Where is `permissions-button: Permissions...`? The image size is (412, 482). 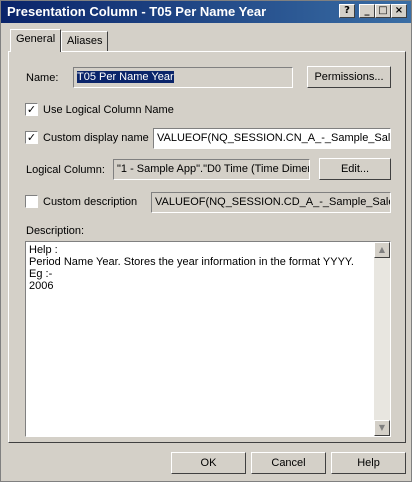
permissions-button: Permissions... is located at coordinates (349, 77).